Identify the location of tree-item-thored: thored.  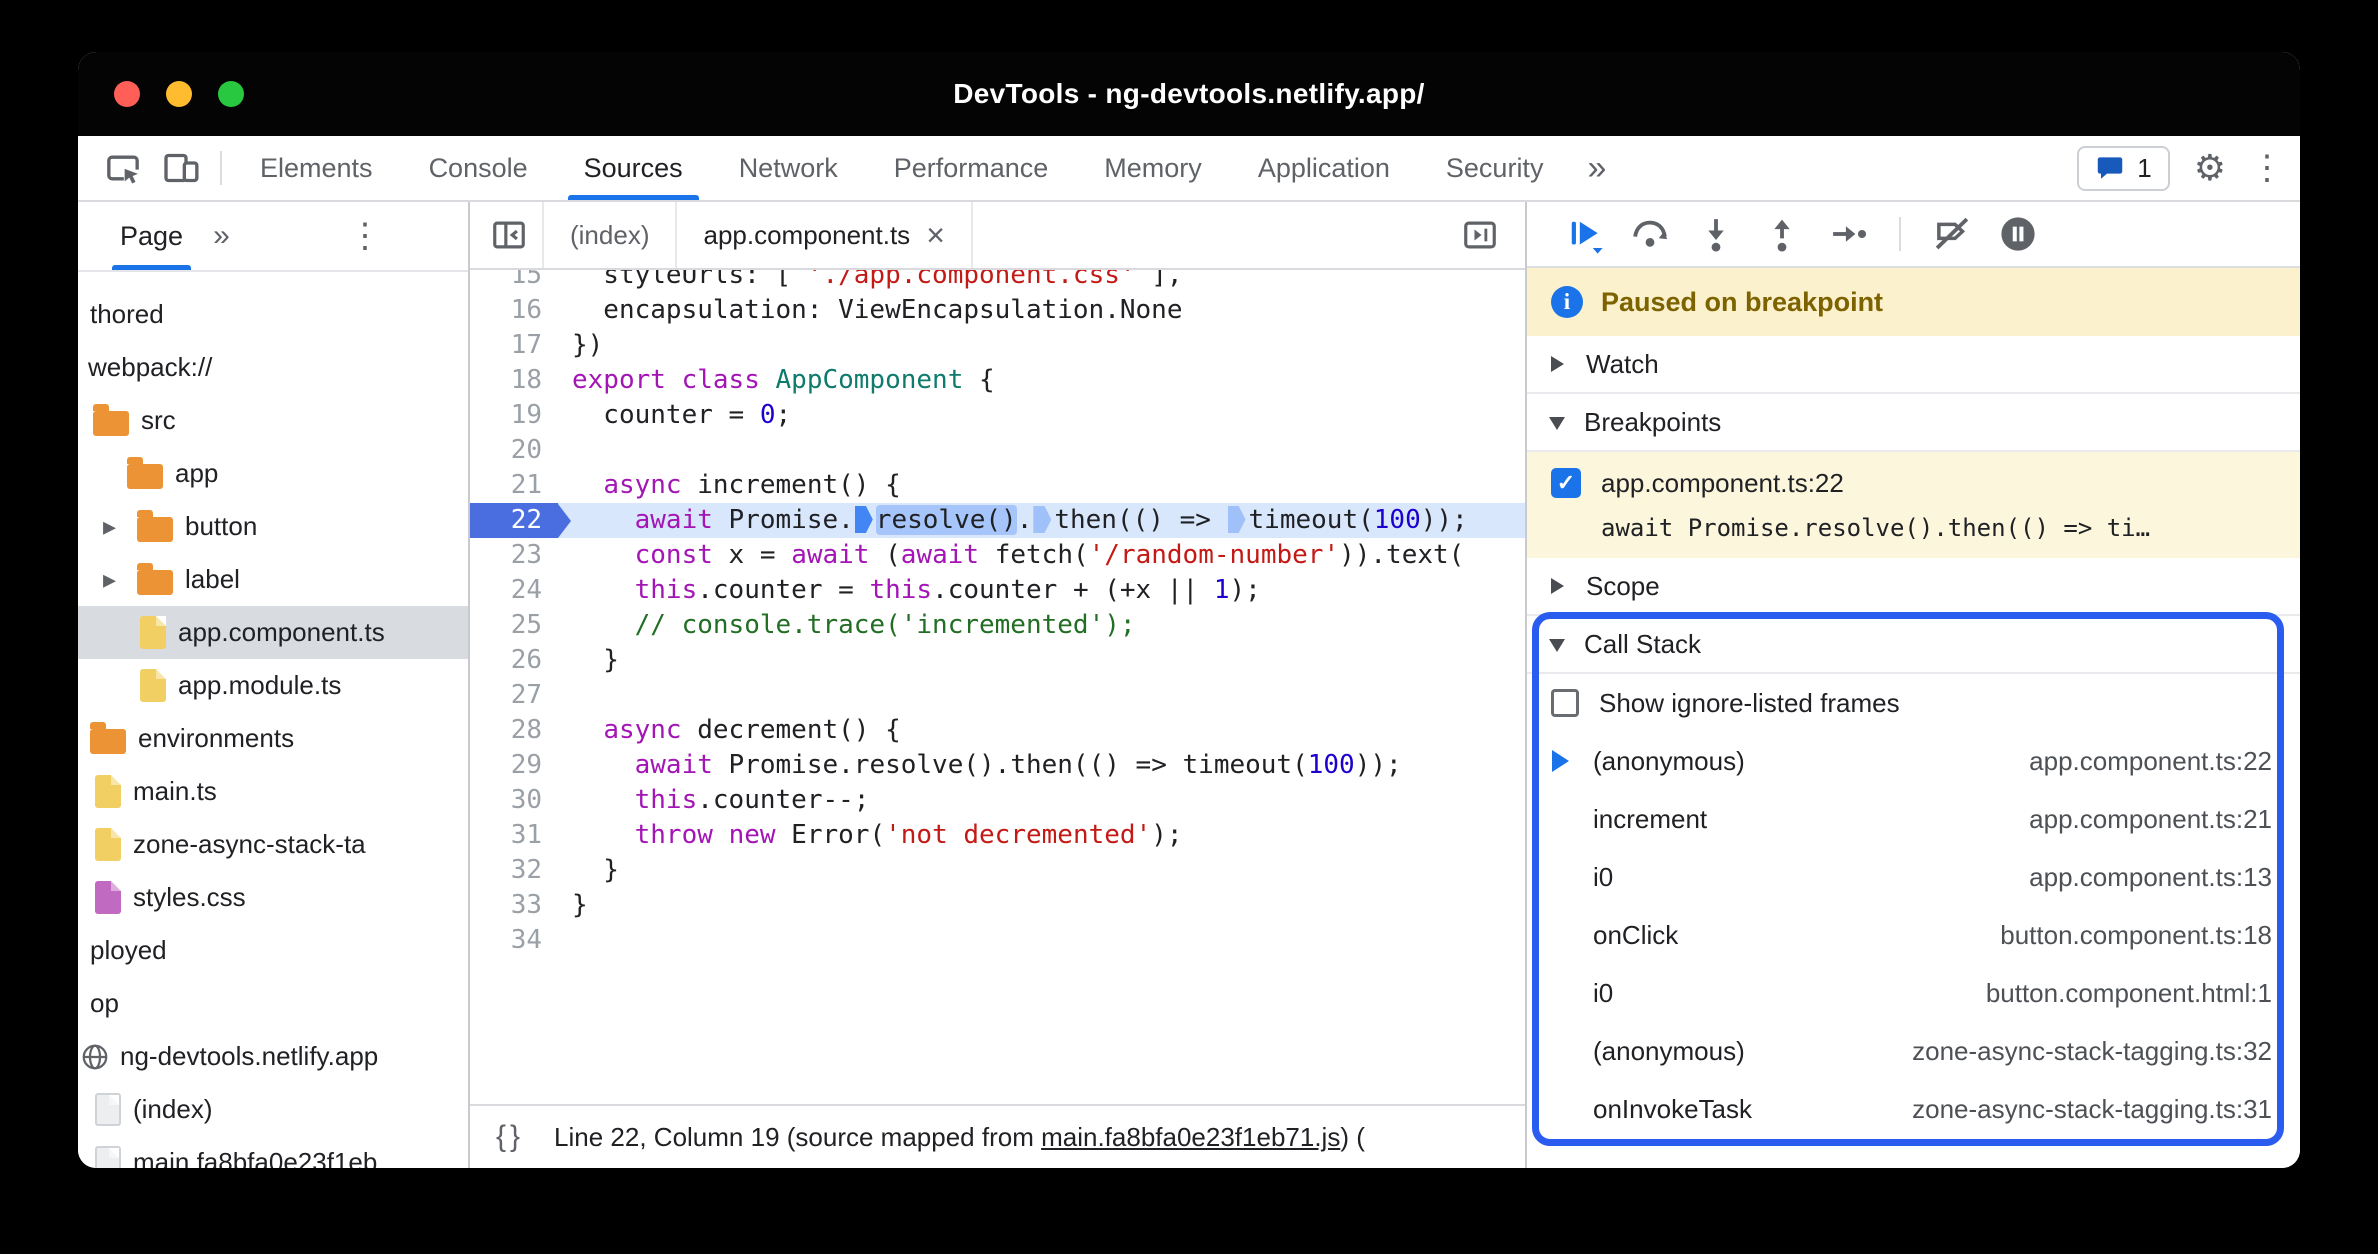
(273, 314).